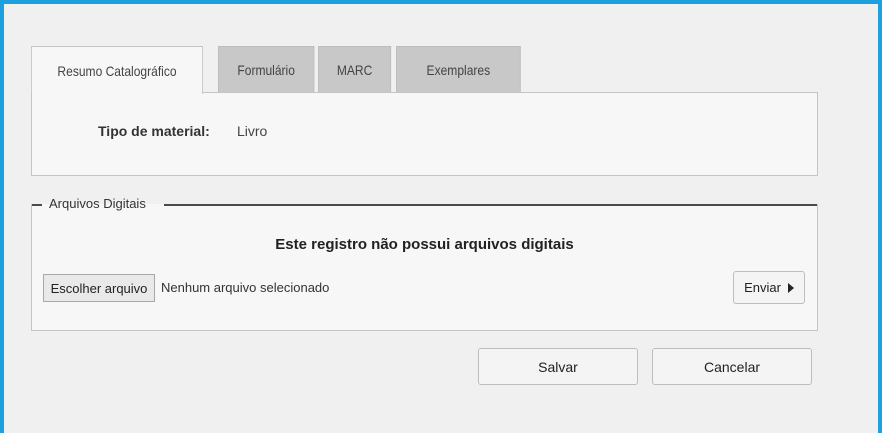 Image resolution: width=882 pixels, height=433 pixels. What do you see at coordinates (245, 287) in the screenshot?
I see `file-status-text: Nenhum arquivo selecionado` at bounding box center [245, 287].